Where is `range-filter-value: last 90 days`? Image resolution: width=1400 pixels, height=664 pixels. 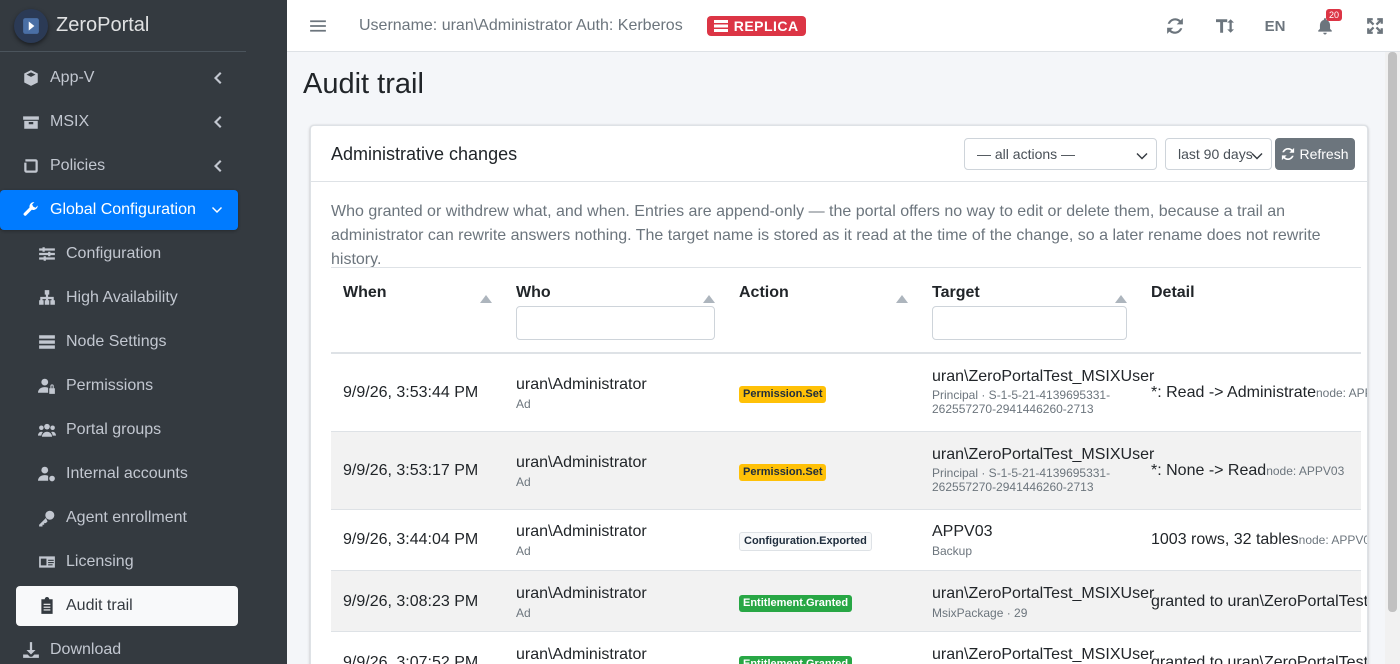
range-filter-value: last 90 days is located at coordinates (1215, 154).